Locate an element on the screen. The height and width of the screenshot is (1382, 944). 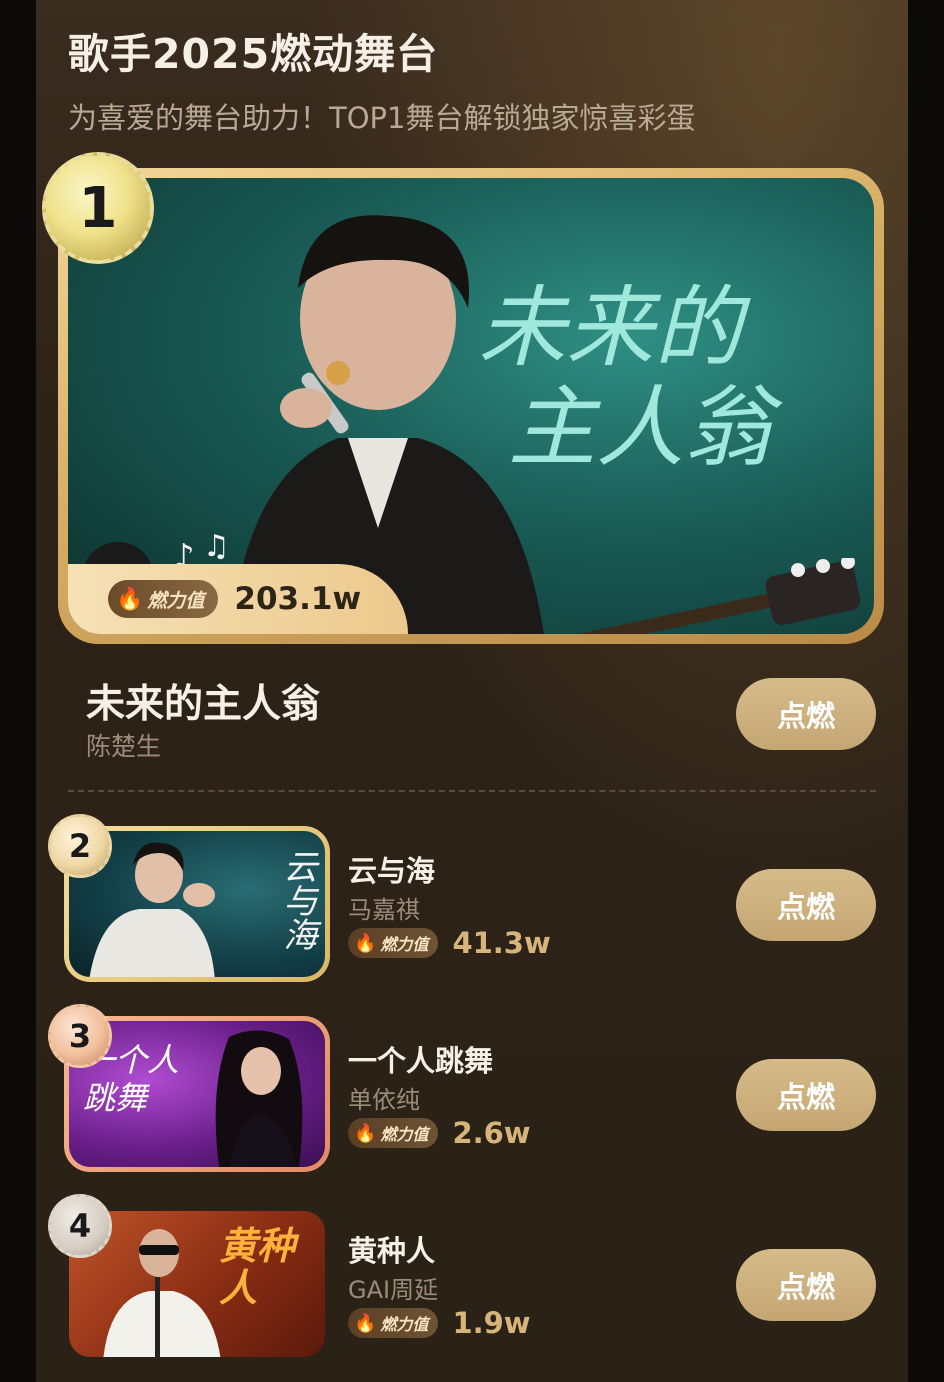
guitar-illustration is located at coordinates (714, 596).